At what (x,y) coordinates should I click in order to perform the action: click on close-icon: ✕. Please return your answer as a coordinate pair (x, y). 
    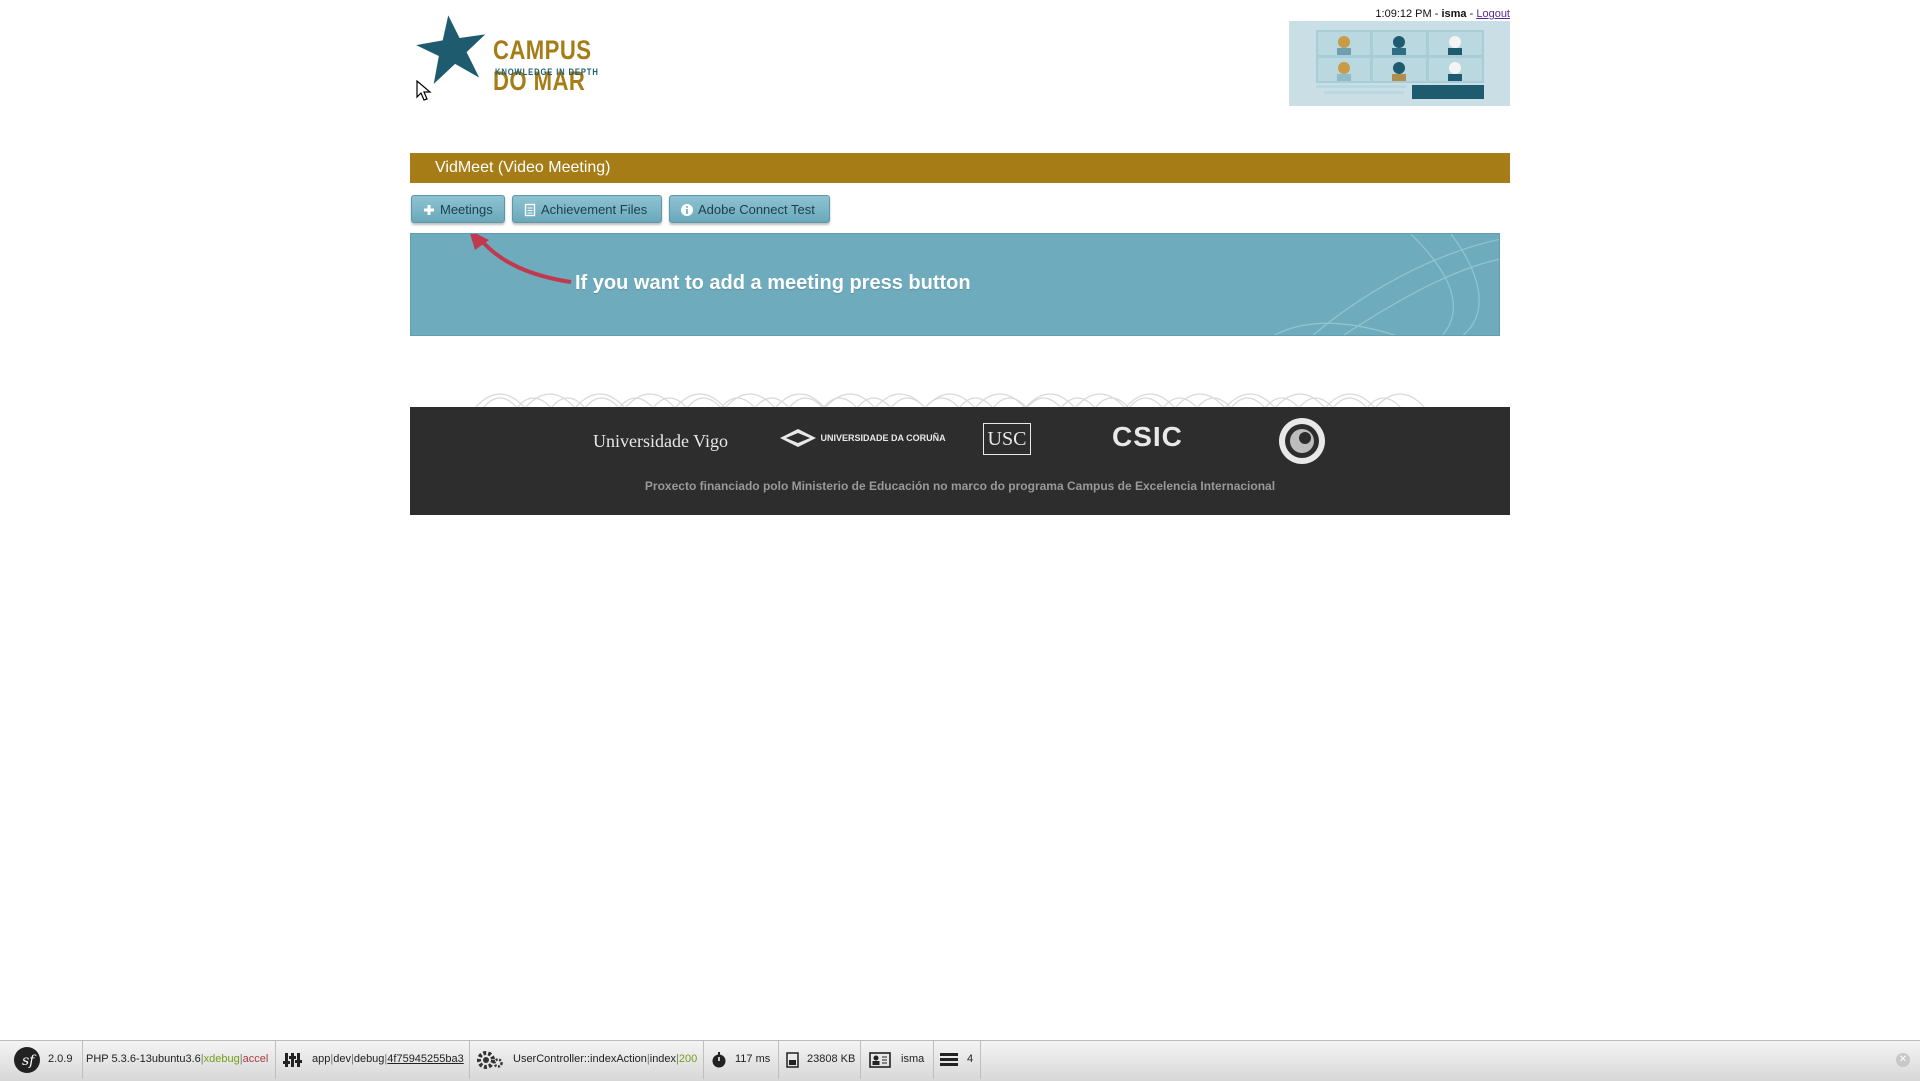
    Looking at the image, I should click on (1903, 1060).